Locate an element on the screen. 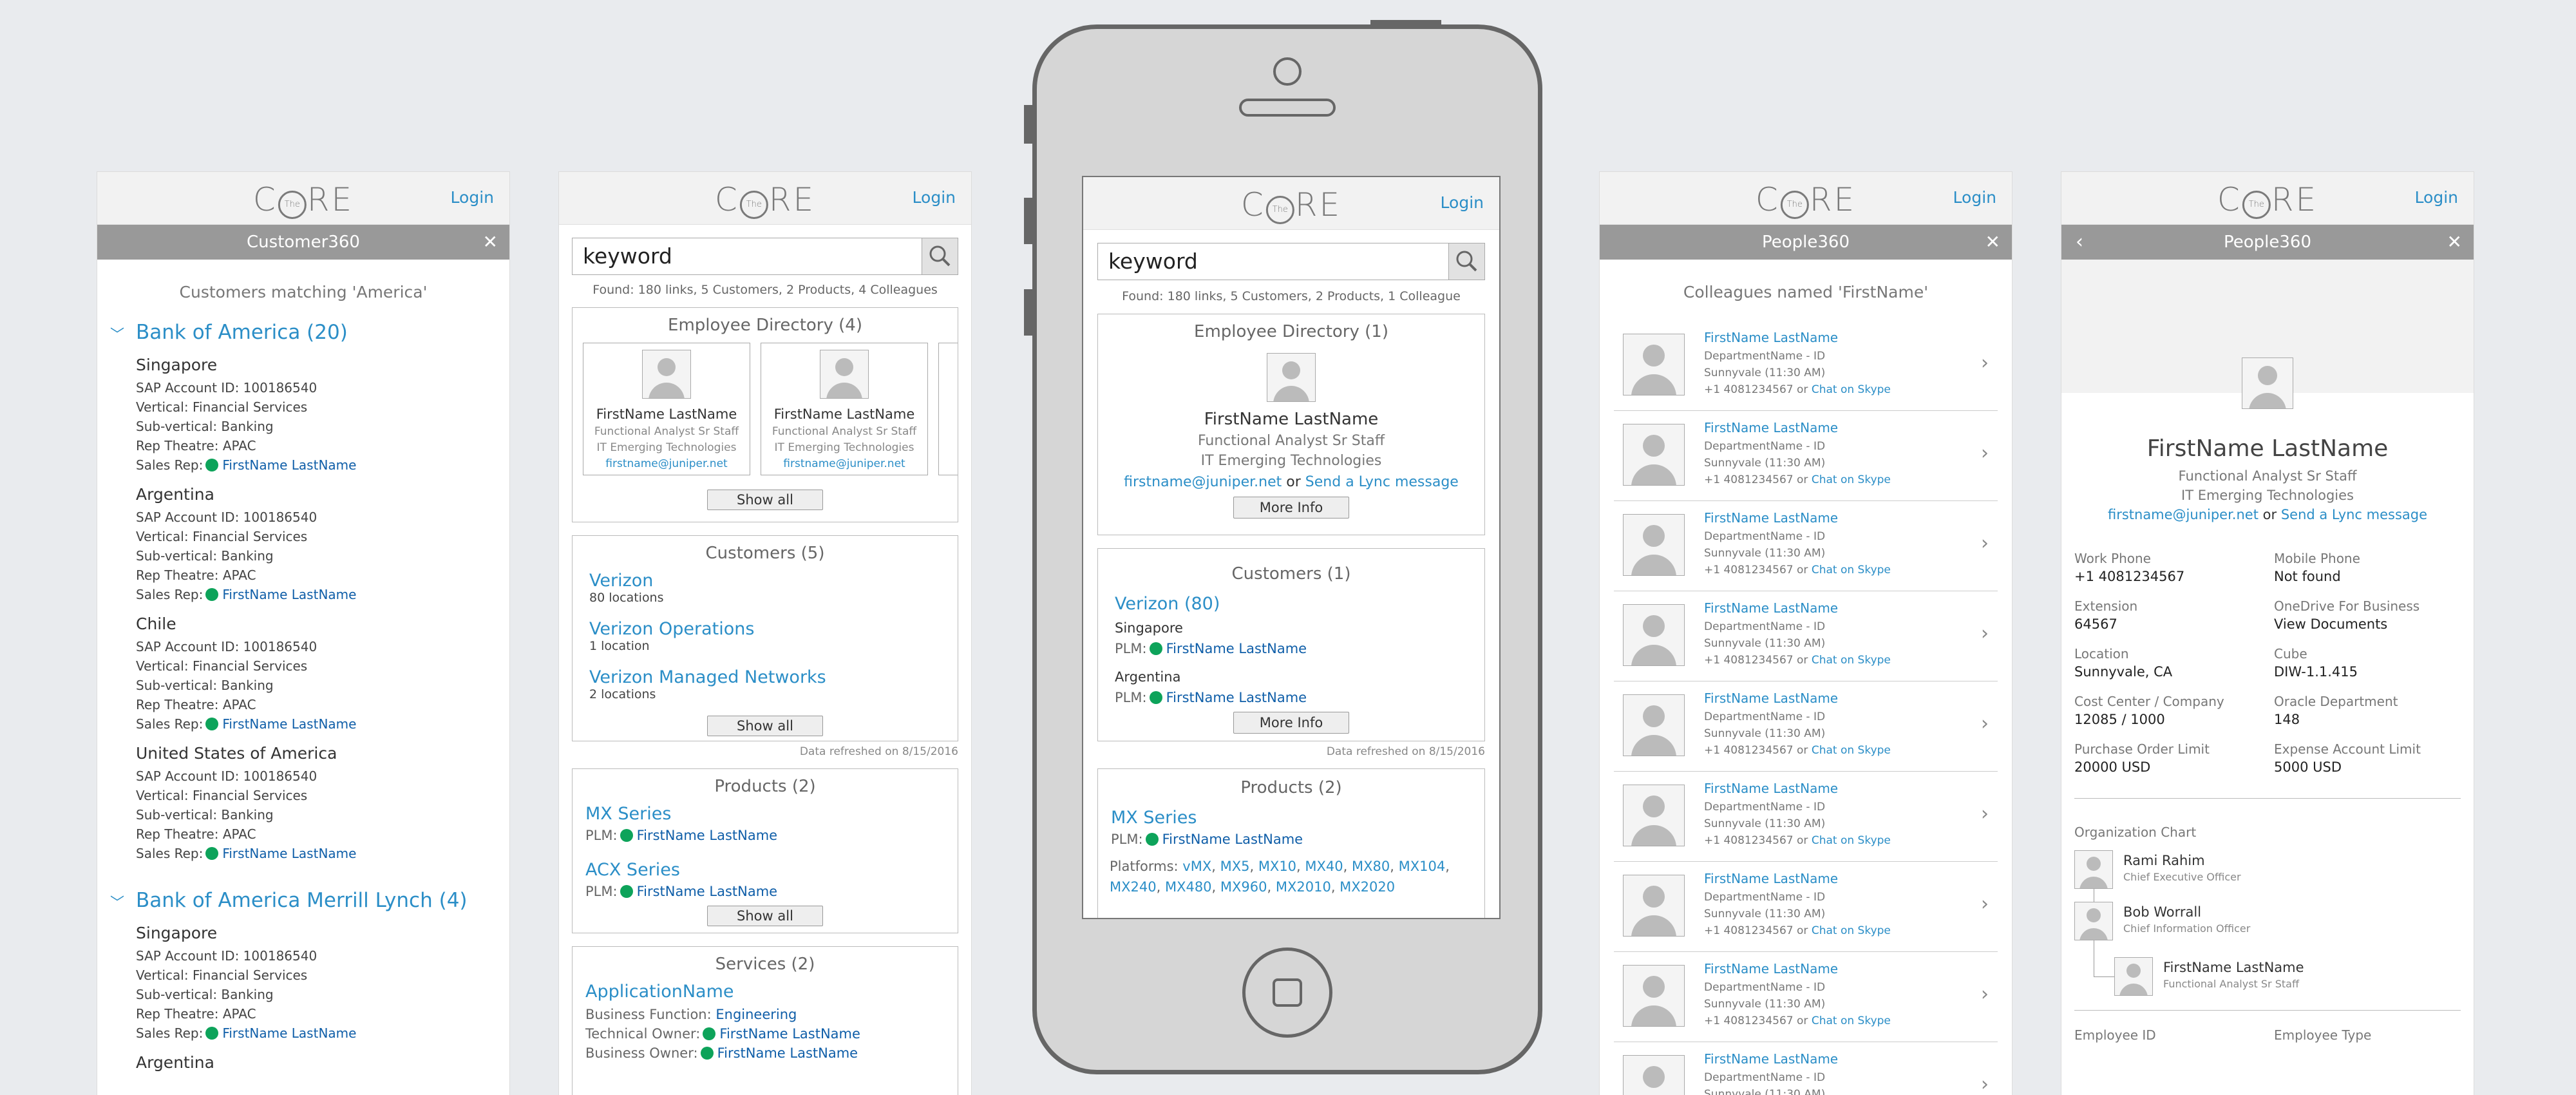  platform-link: MX480 is located at coordinates (1189, 887).